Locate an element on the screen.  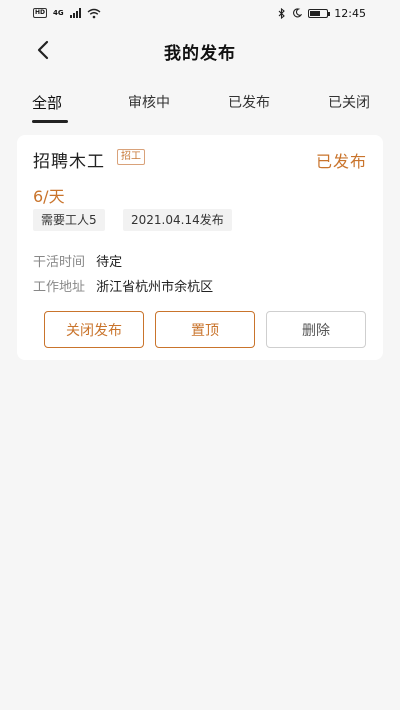
battery-icon is located at coordinates (319, 13).